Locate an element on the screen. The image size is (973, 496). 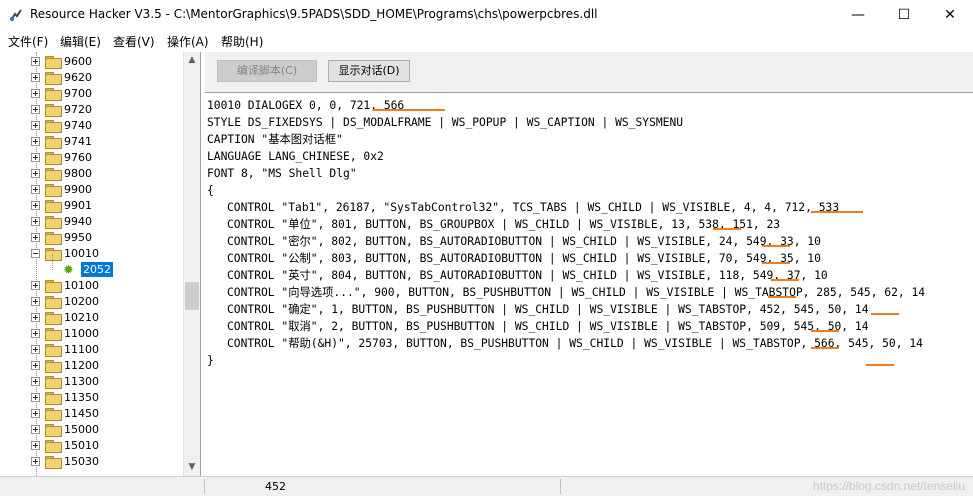
tree-item-9720: 9720 is located at coordinates (91, 110).